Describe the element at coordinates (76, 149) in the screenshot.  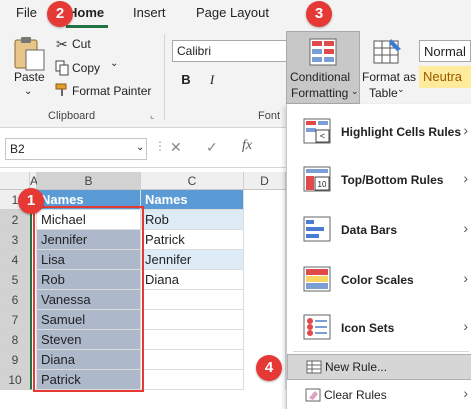
I see `name-box: B2` at that location.